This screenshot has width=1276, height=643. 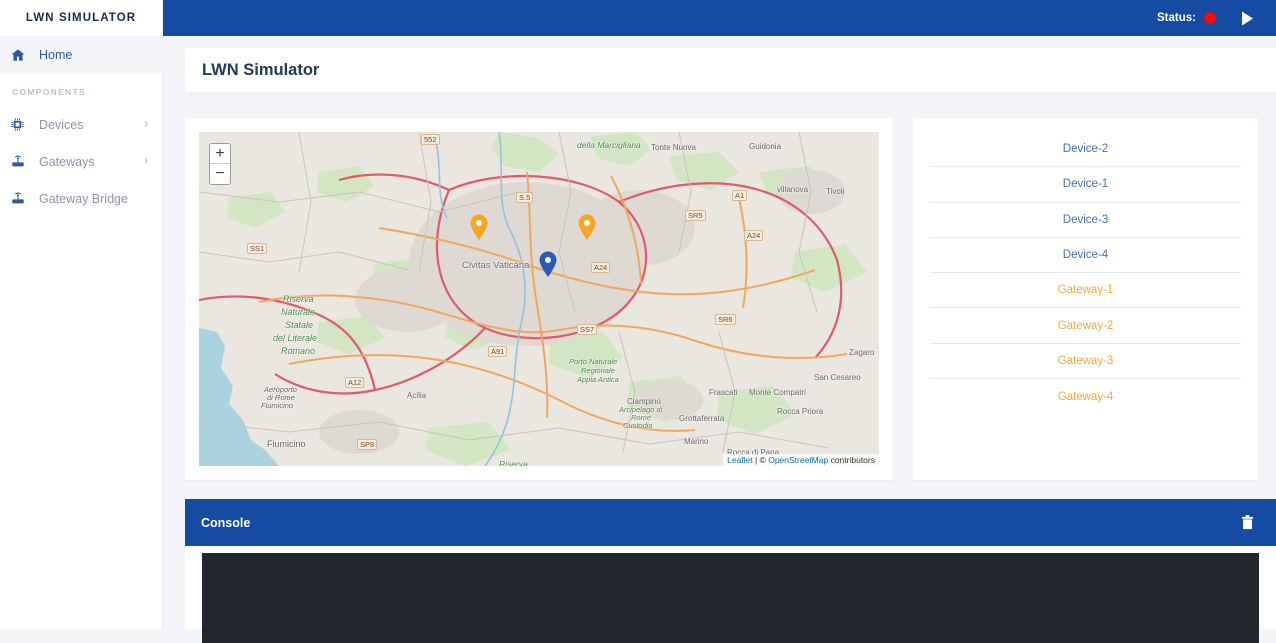 I want to click on chip-icon, so click(x=20, y=124).